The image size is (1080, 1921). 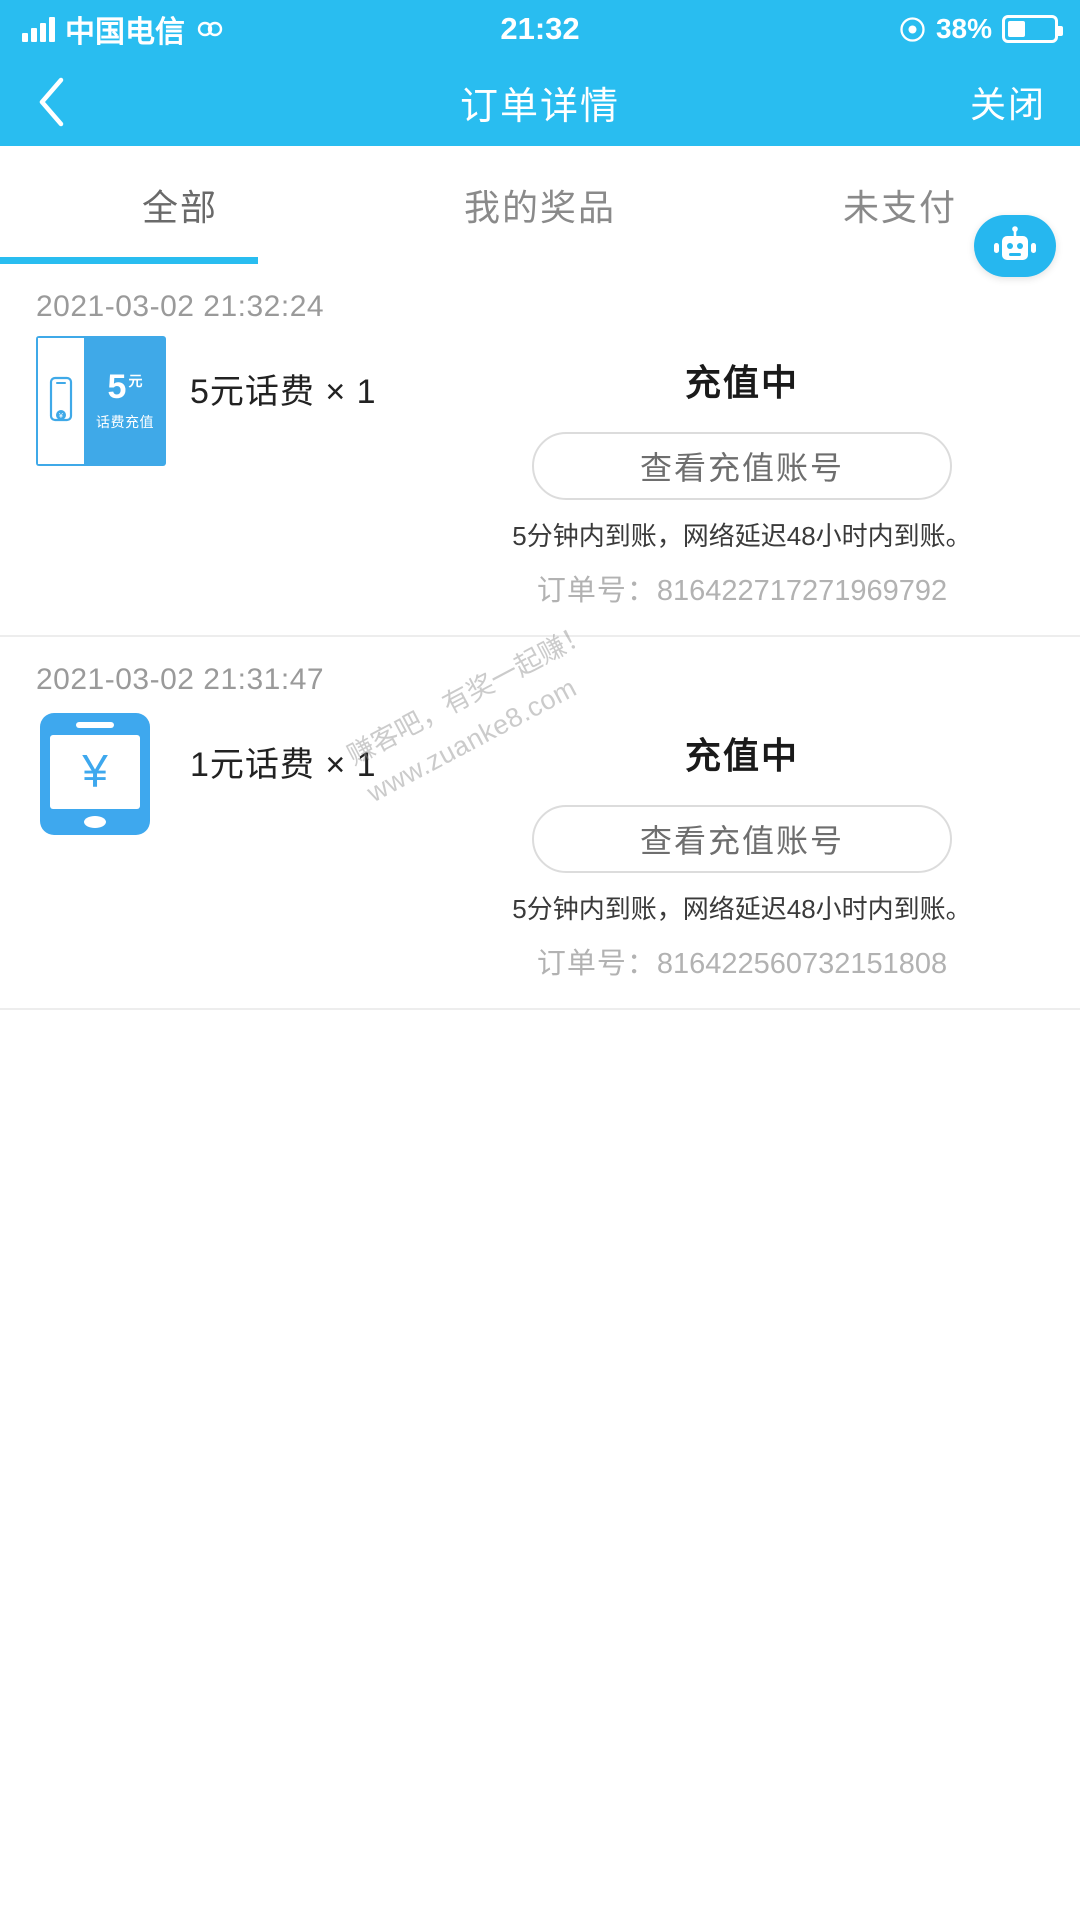 I want to click on chevron-left-icon, so click(x=51, y=102).